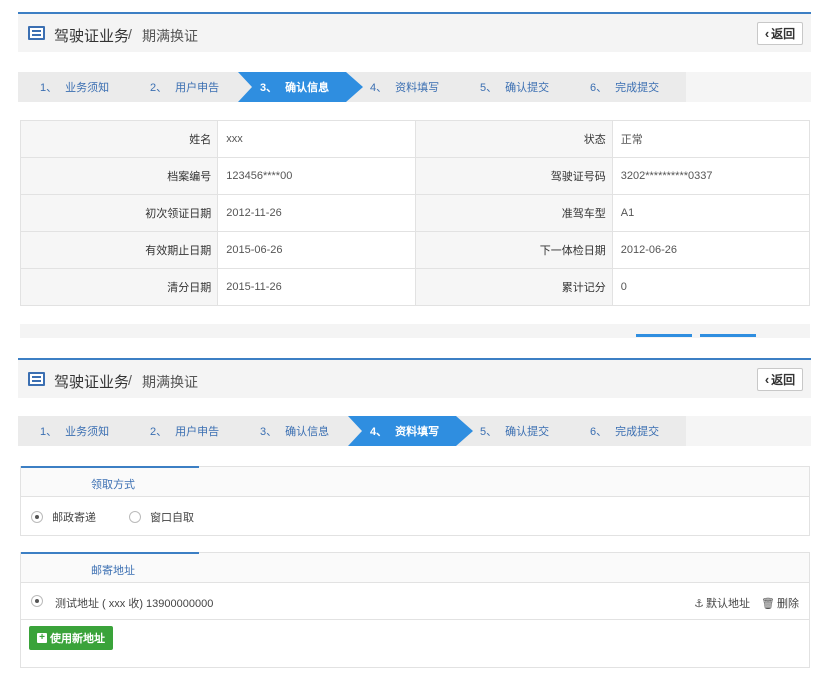 The width and height of the screenshot is (829, 678). Describe the element at coordinates (728, 335) in the screenshot. I see `next-step-button` at that location.